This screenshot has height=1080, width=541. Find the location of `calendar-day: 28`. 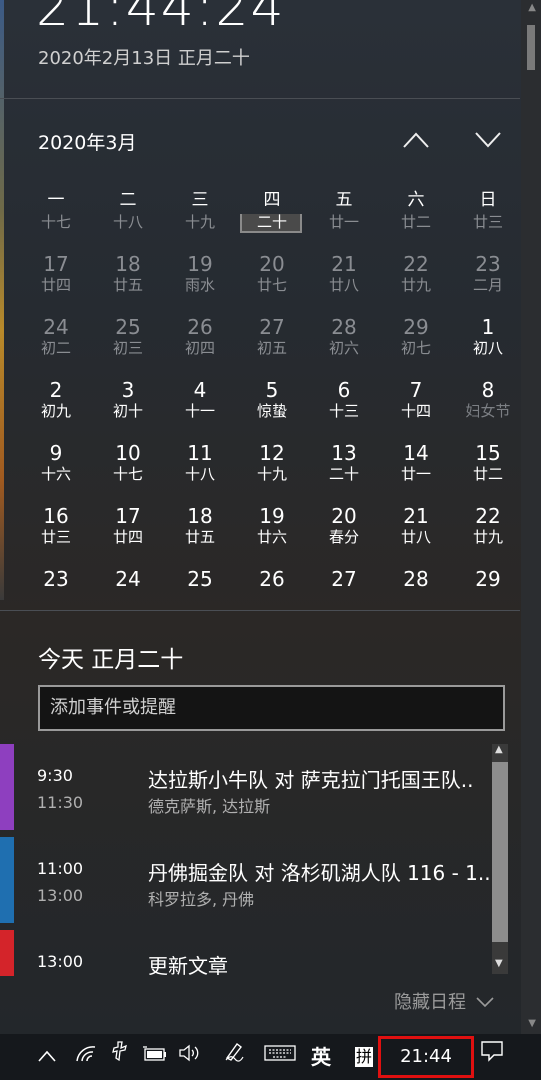

calendar-day: 28 is located at coordinates (416, 580).